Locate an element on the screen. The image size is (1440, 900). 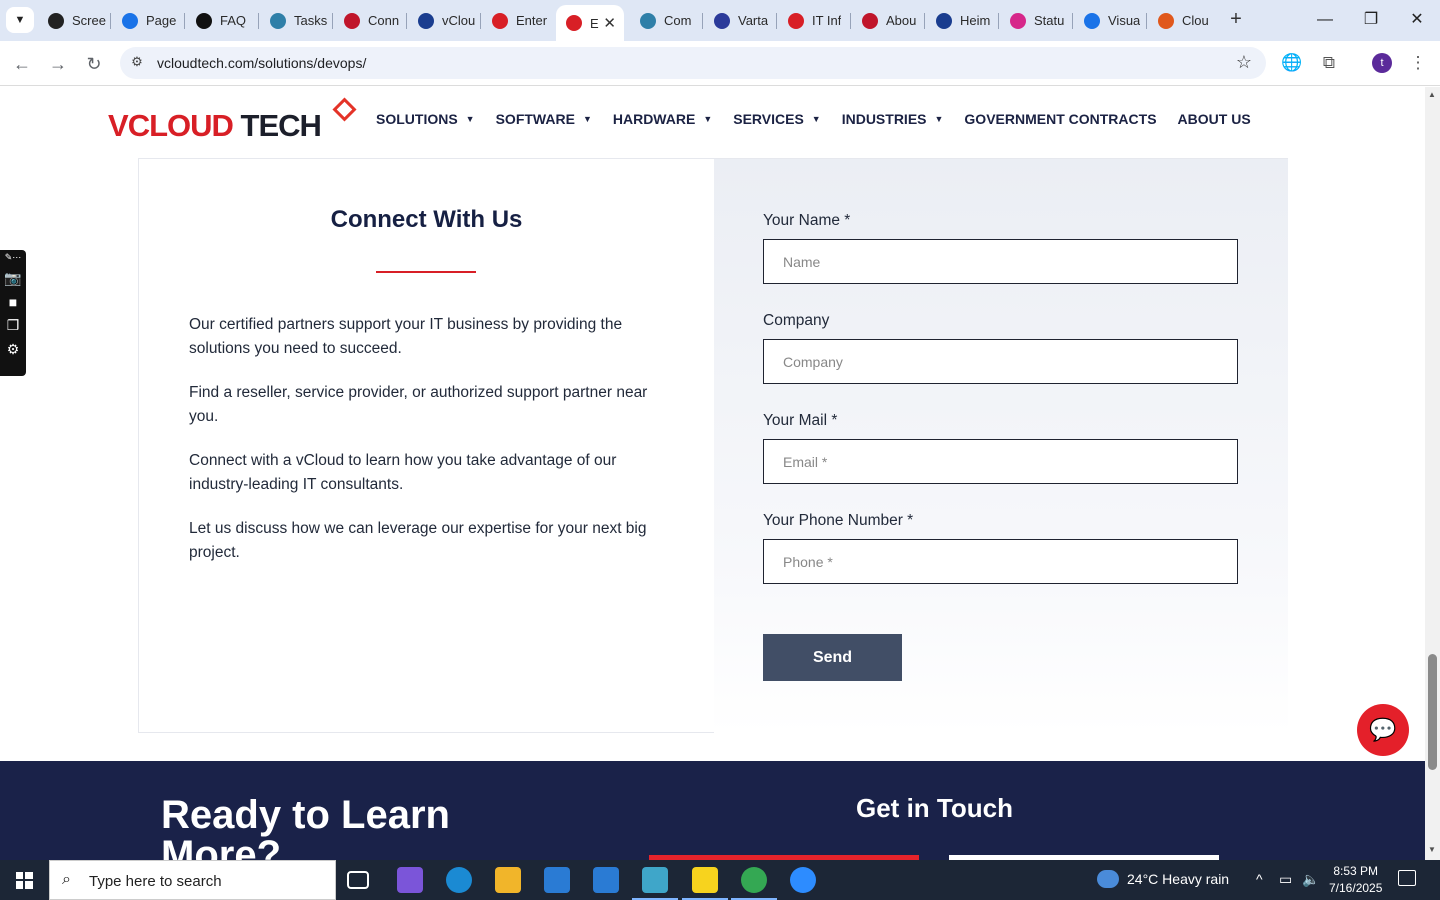
file-explorer-icon is located at coordinates (508, 880).